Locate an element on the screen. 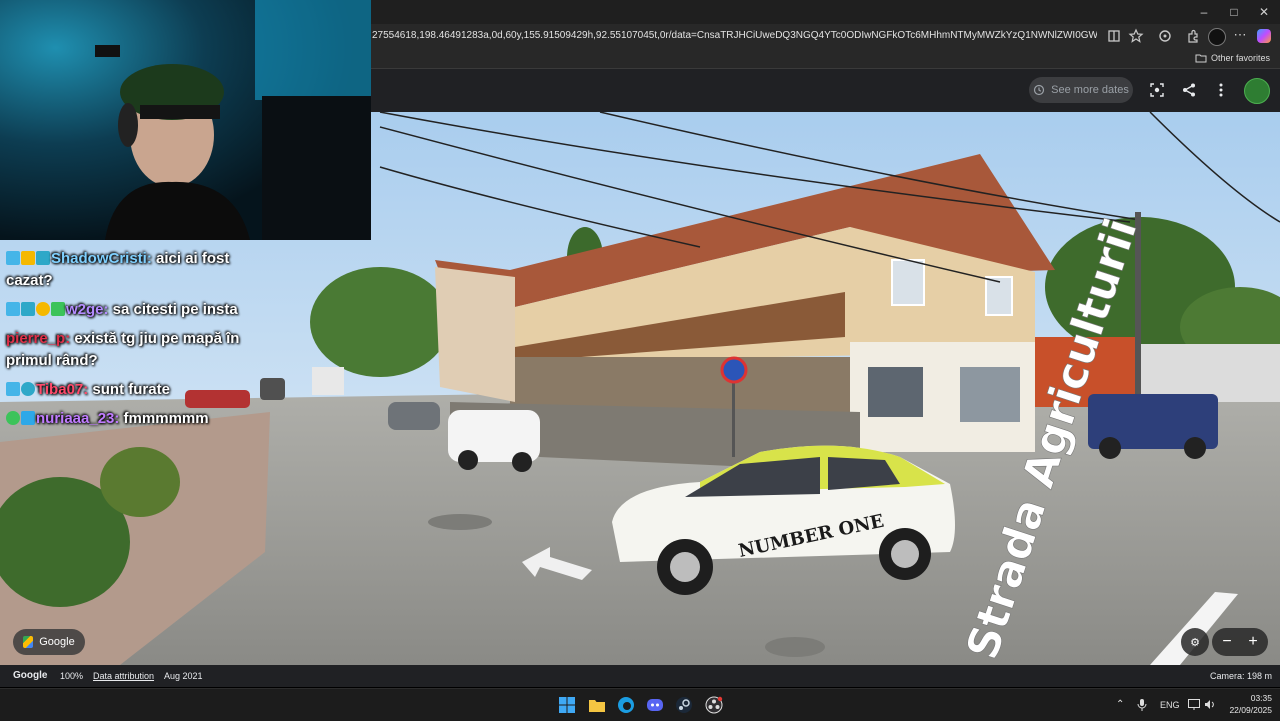 Image resolution: width=1280 pixels, height=721 pixels. chat-text: sa citesti pe insta is located at coordinates (173, 309).